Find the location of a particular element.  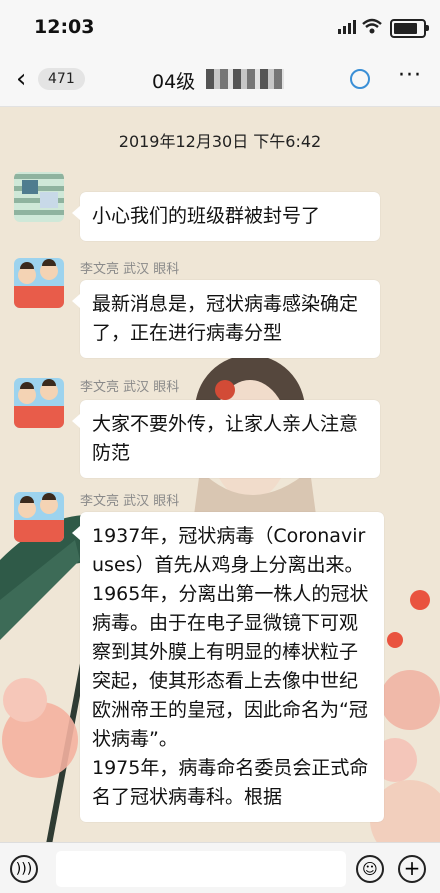

chat-header: ‹ 471 04级 ··· is located at coordinates (220, 80).